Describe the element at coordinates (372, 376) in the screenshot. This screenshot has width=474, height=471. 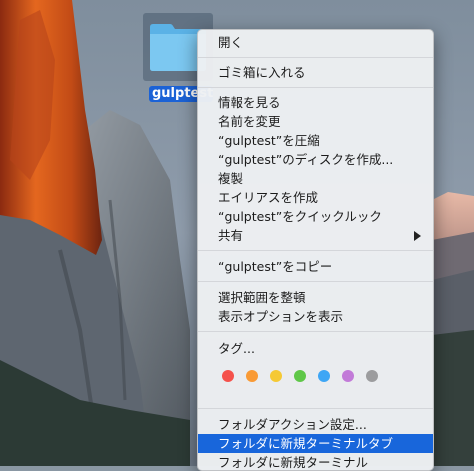
I see `tag-gray-dot` at that location.